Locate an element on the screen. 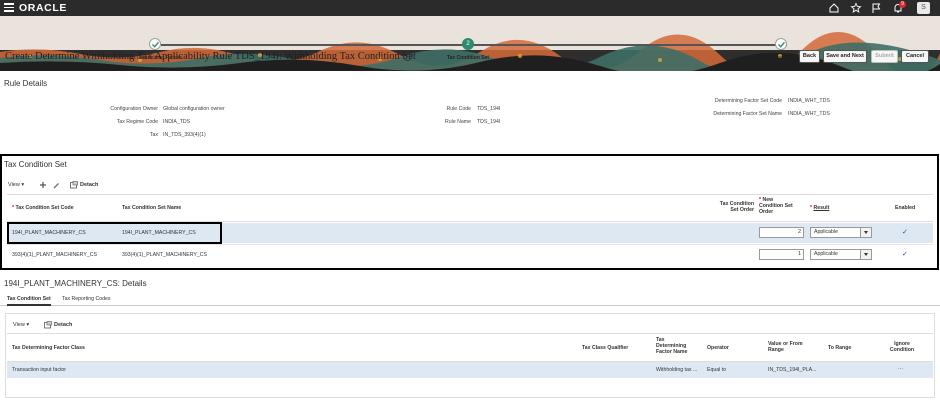  determining-factor-set-code-value: INDIA_WHT_TDS is located at coordinates (809, 101).